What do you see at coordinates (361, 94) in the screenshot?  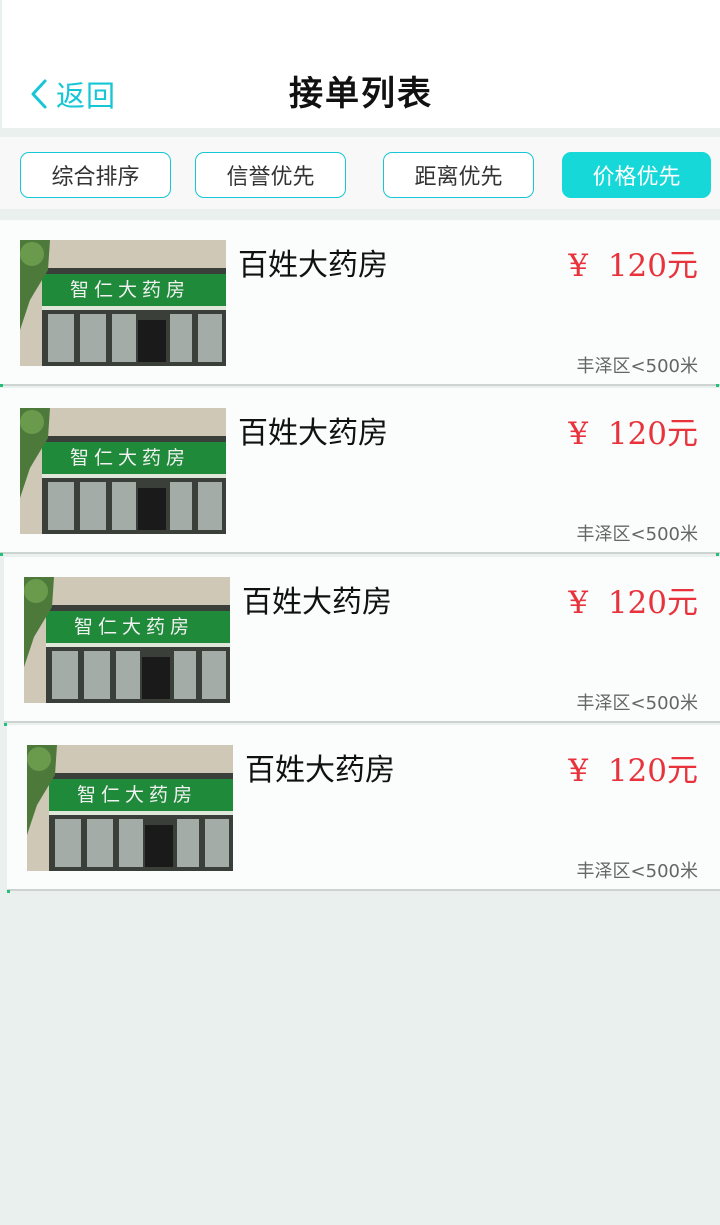 I see `page-title: 接单列表` at bounding box center [361, 94].